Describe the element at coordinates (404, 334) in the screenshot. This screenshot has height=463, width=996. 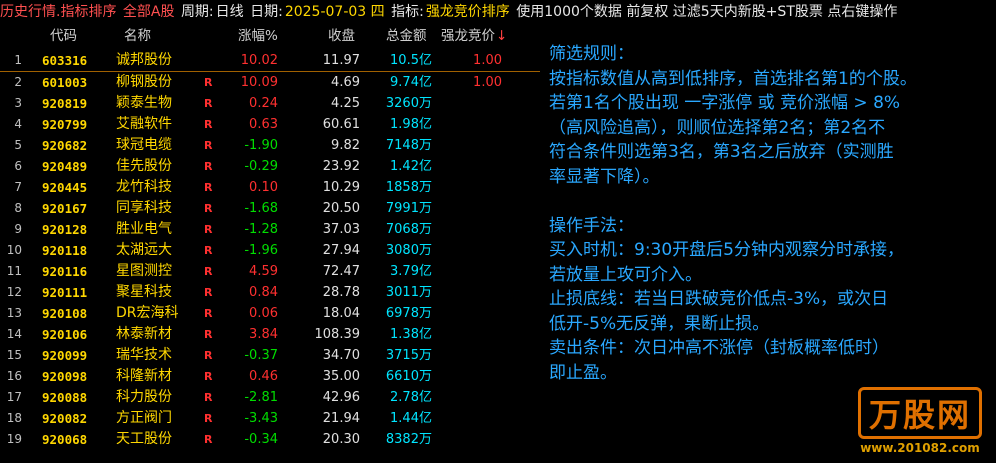
I see `amount-value: 1.38` at that location.